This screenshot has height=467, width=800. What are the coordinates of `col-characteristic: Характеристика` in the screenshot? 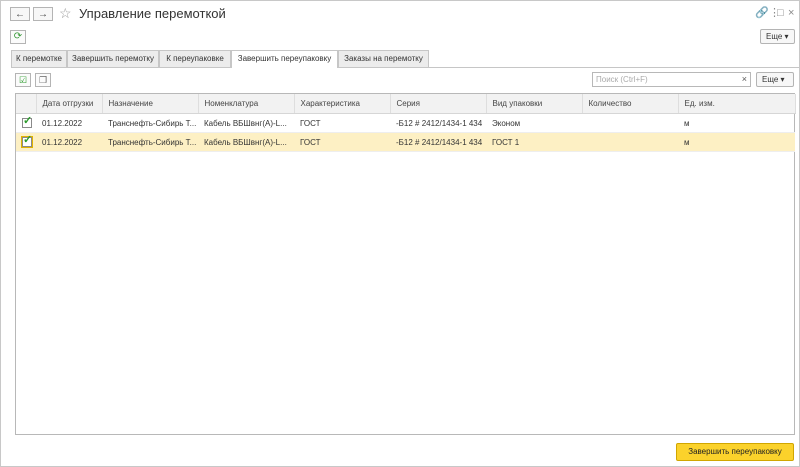 It's located at (342, 104).